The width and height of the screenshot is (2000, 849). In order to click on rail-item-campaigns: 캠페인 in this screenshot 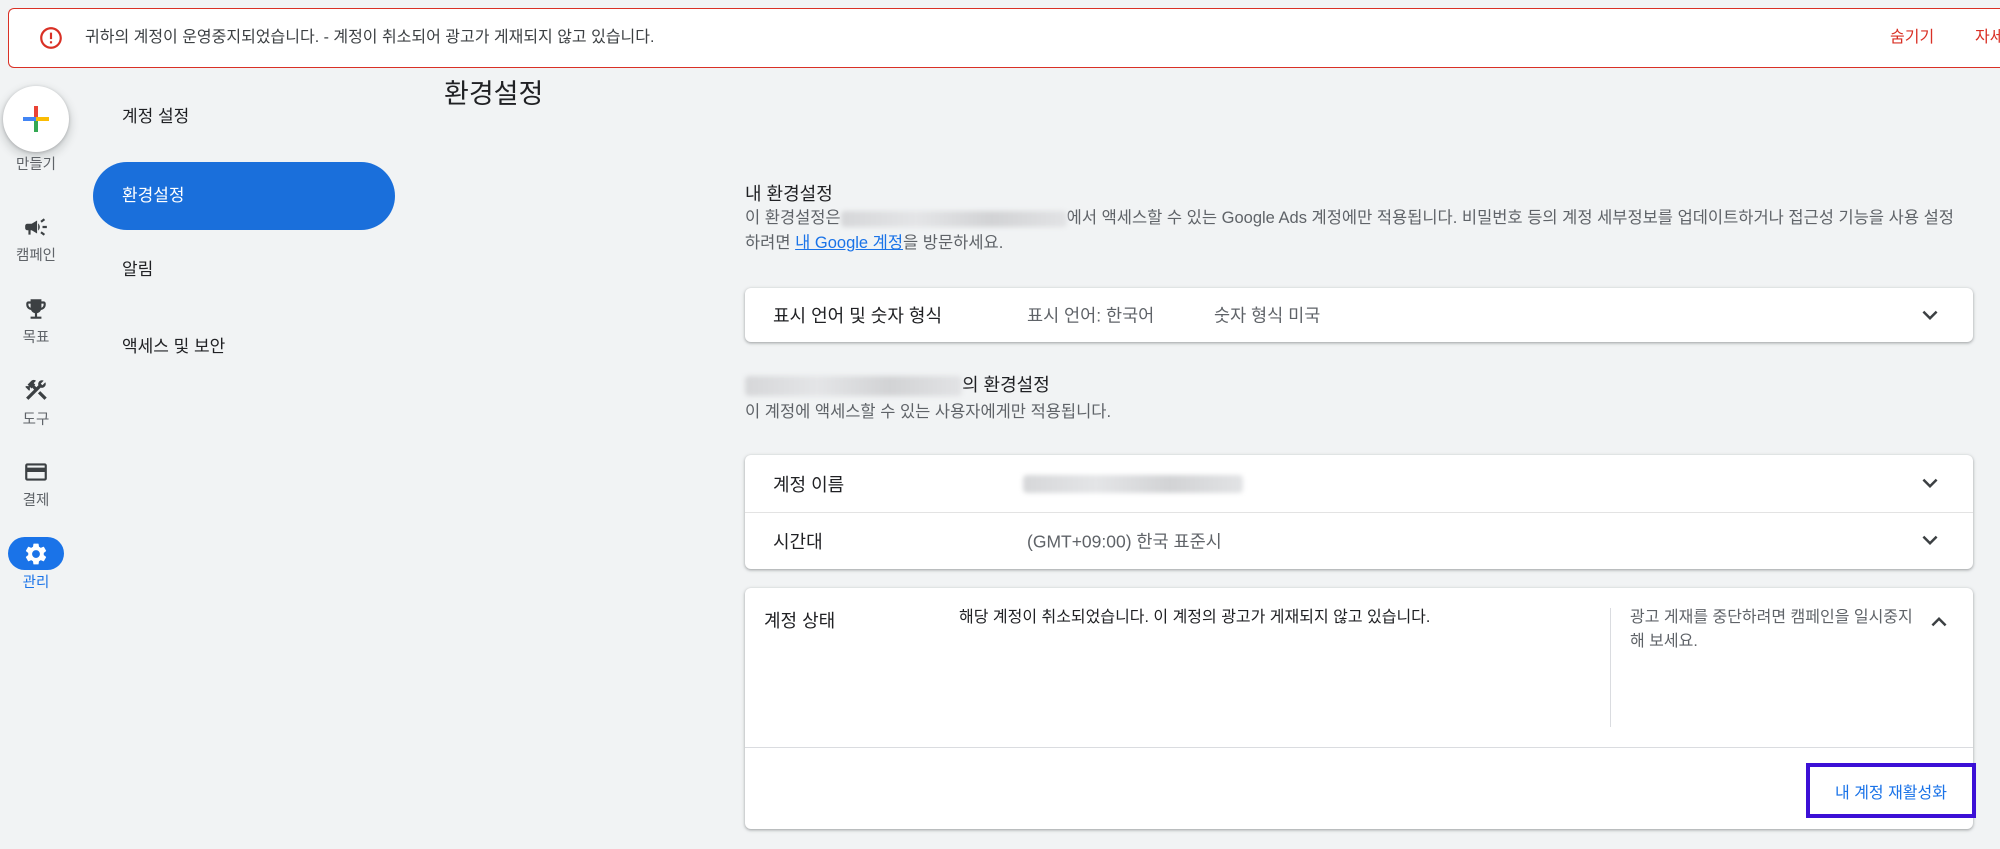, I will do `click(36, 256)`.